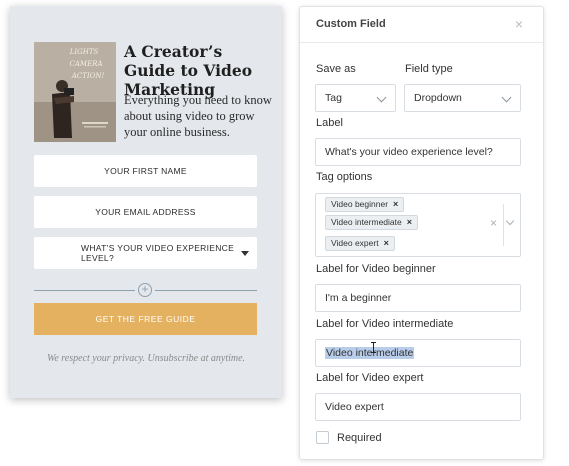 The image size is (569, 466). Describe the element at coordinates (206, 290) in the screenshot. I see `divider-right` at that location.